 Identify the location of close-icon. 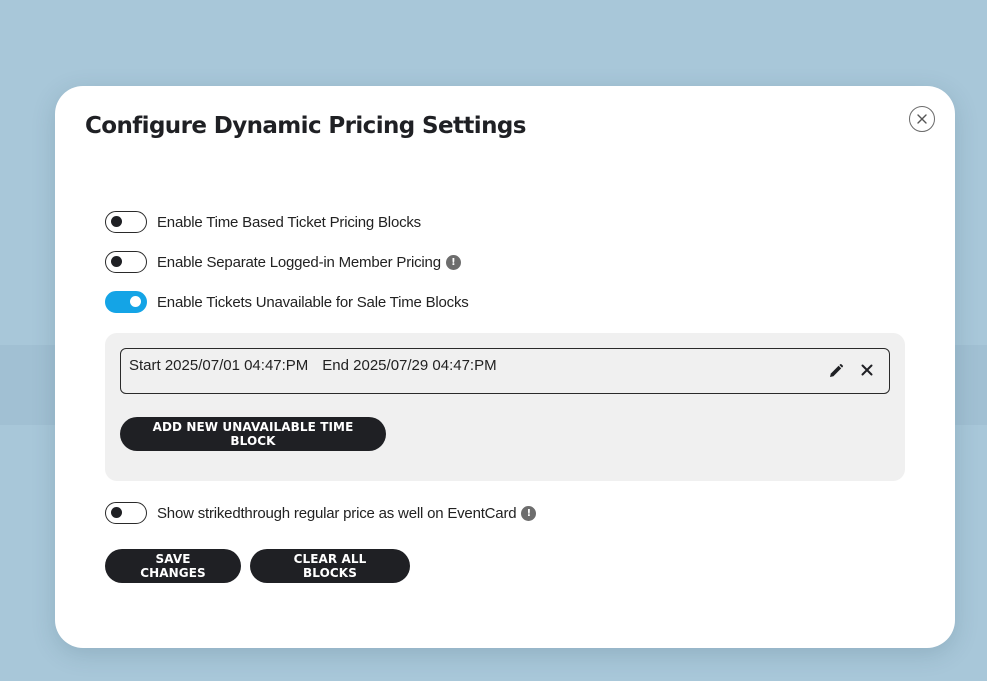
(922, 119).